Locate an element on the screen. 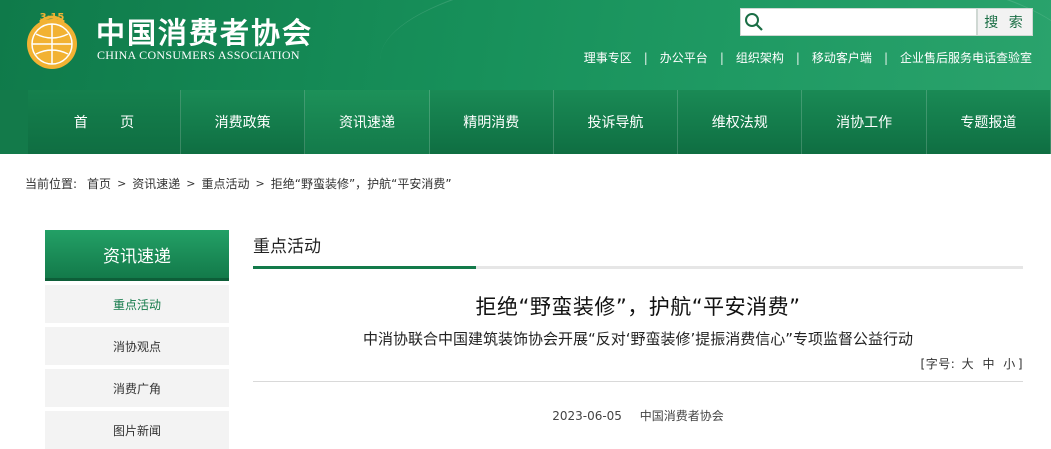 The image size is (1051, 449). breadcrumb-current: 拒绝“野蛮装修”，护航“平安消费” is located at coordinates (361, 184).